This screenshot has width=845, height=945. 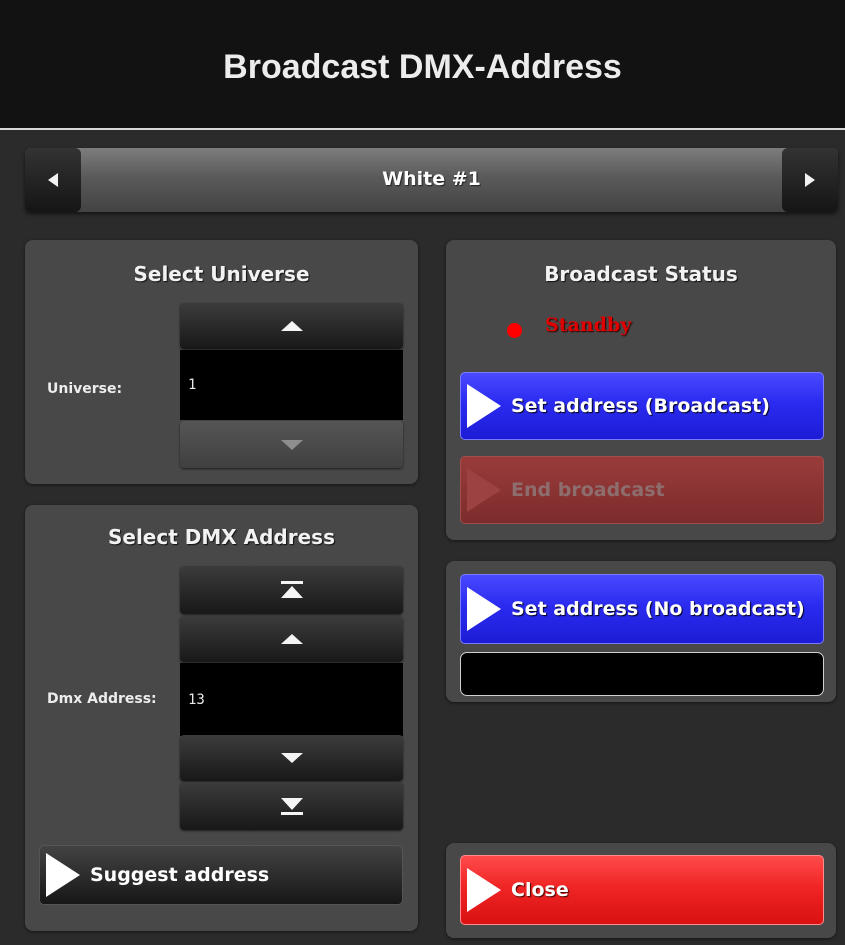 I want to click on triangle-right-icon, so click(x=810, y=180).